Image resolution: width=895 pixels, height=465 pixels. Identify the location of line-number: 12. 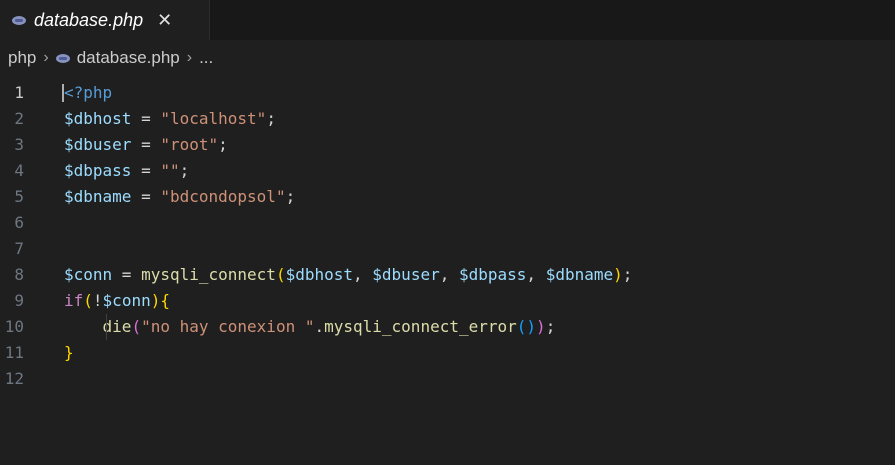
(14, 378).